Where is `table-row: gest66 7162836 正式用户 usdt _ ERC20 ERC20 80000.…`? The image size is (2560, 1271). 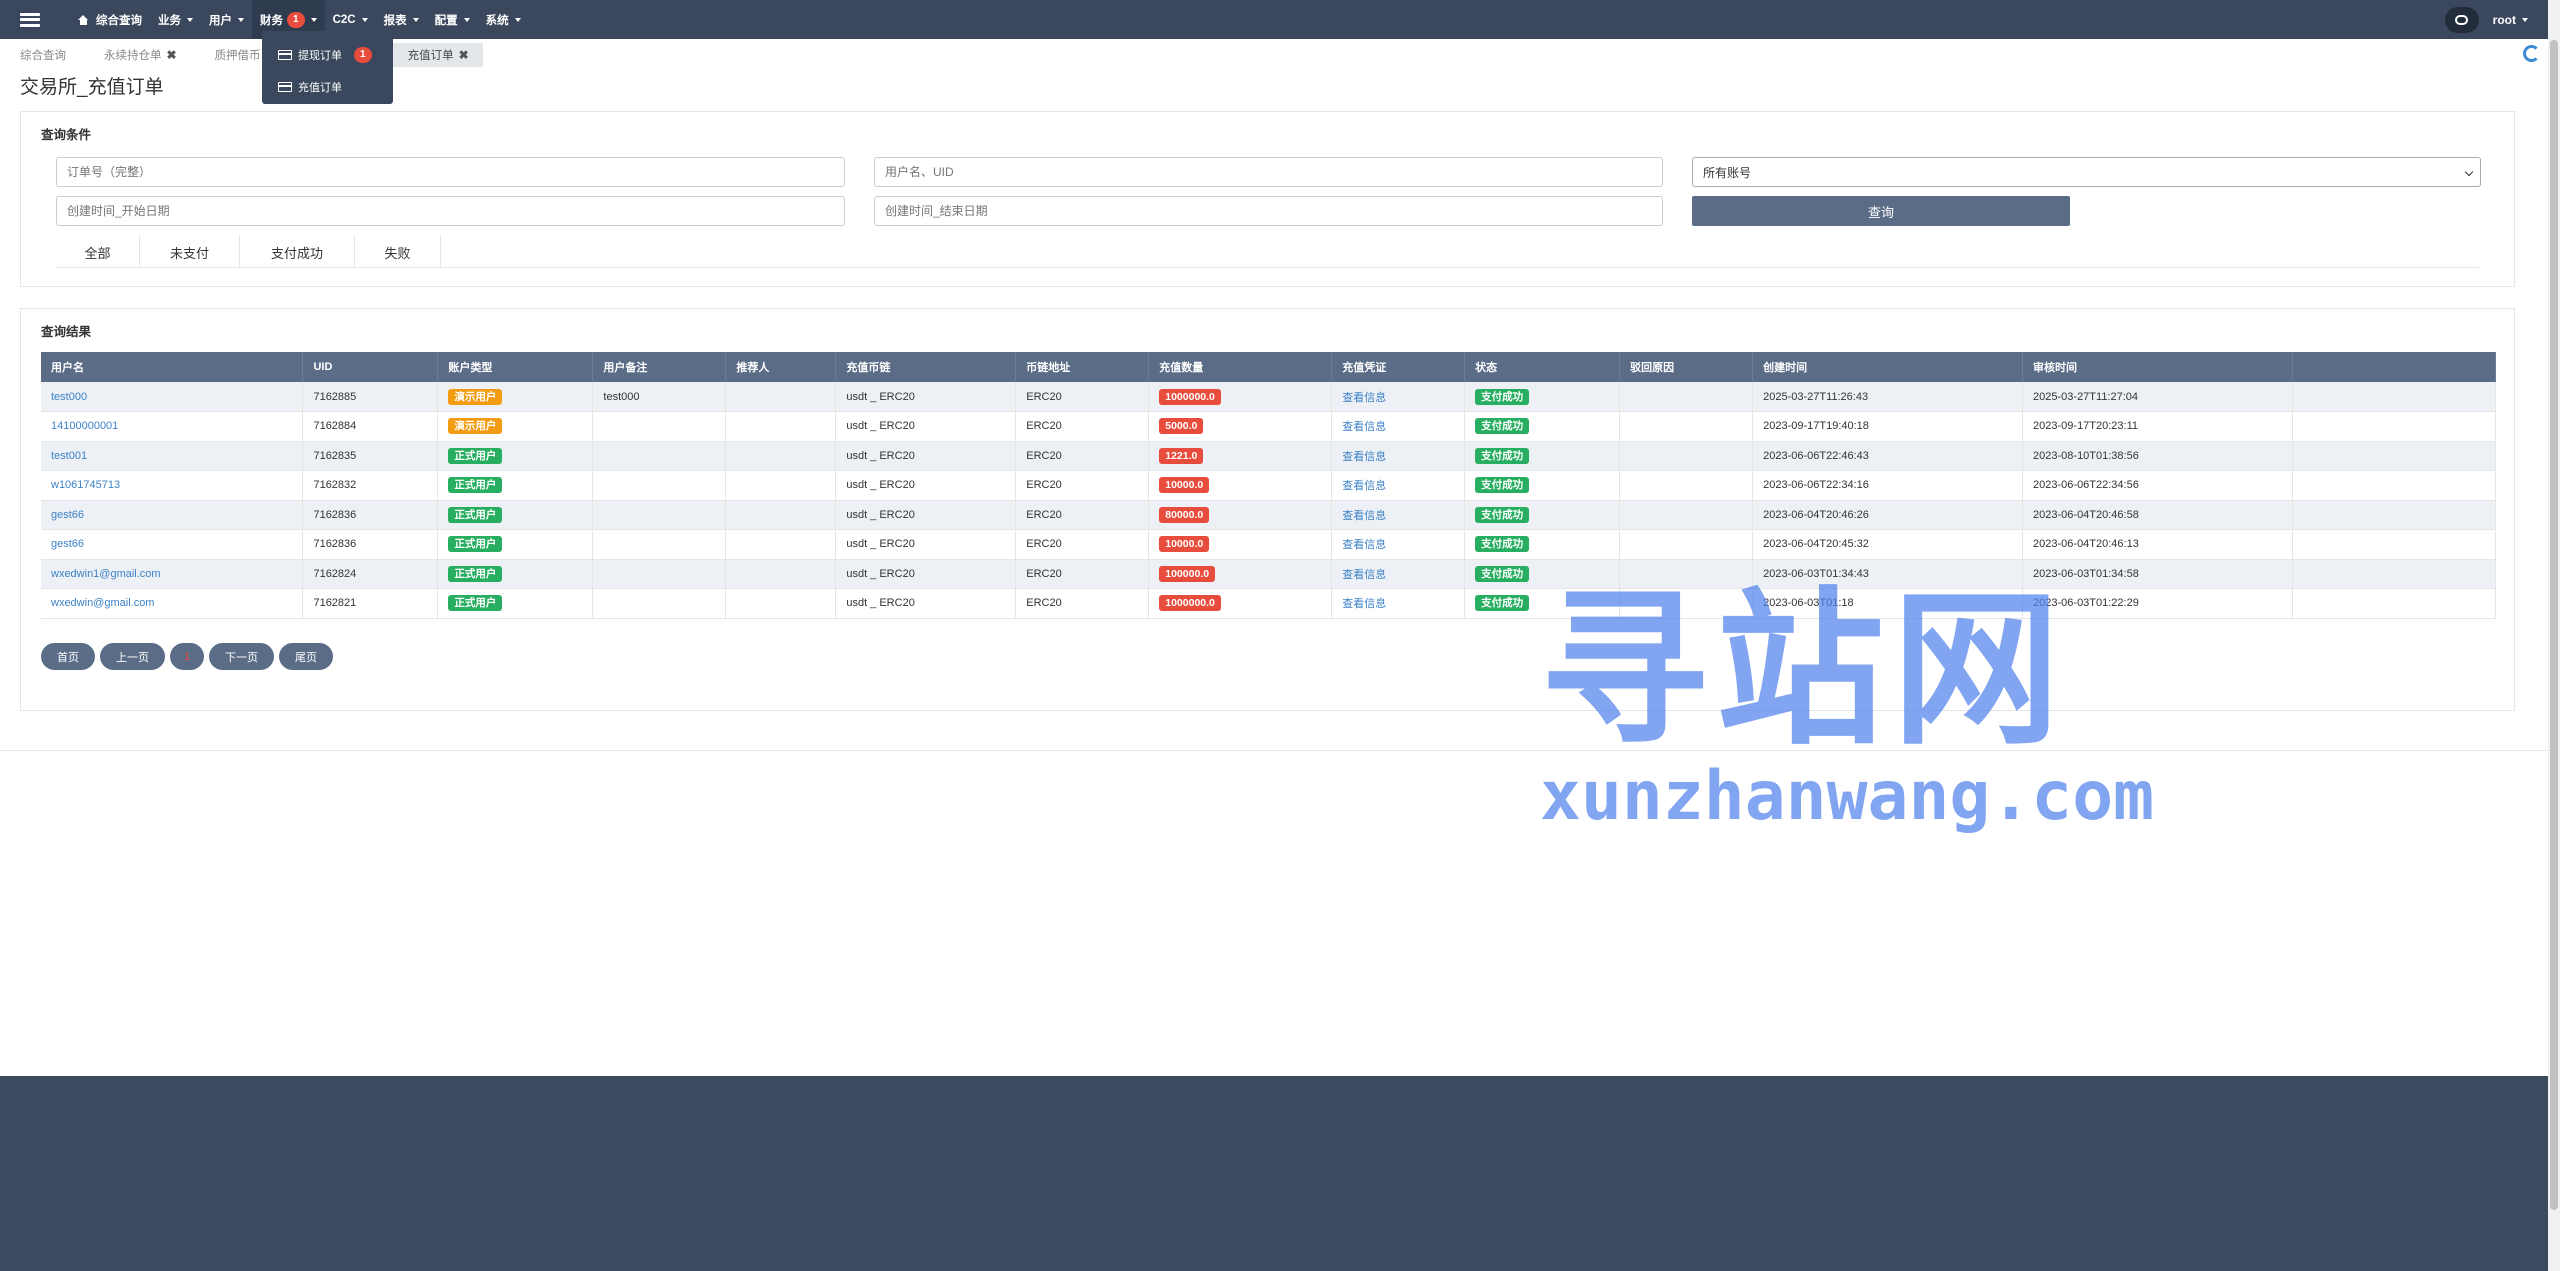
table-row: gest66 7162836 正式用户 usdt _ ERC20 ERC20 80000.… is located at coordinates (1269, 515).